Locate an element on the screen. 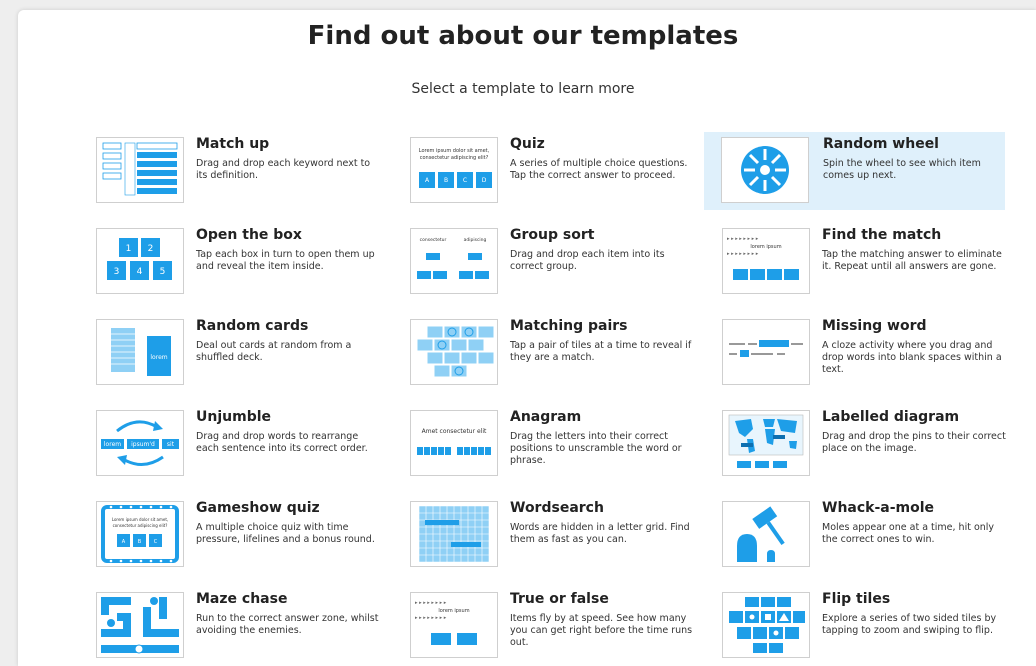 Image resolution: width=1036 pixels, height=666 pixels. template-title: Random cards is located at coordinates (252, 326).